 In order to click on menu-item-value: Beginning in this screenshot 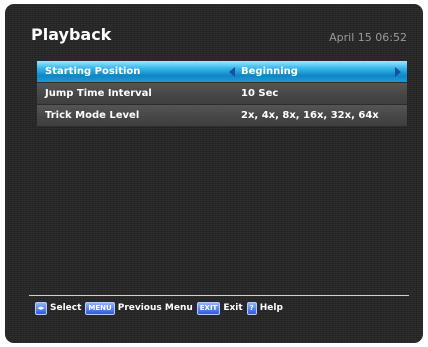, I will do `click(269, 71)`.